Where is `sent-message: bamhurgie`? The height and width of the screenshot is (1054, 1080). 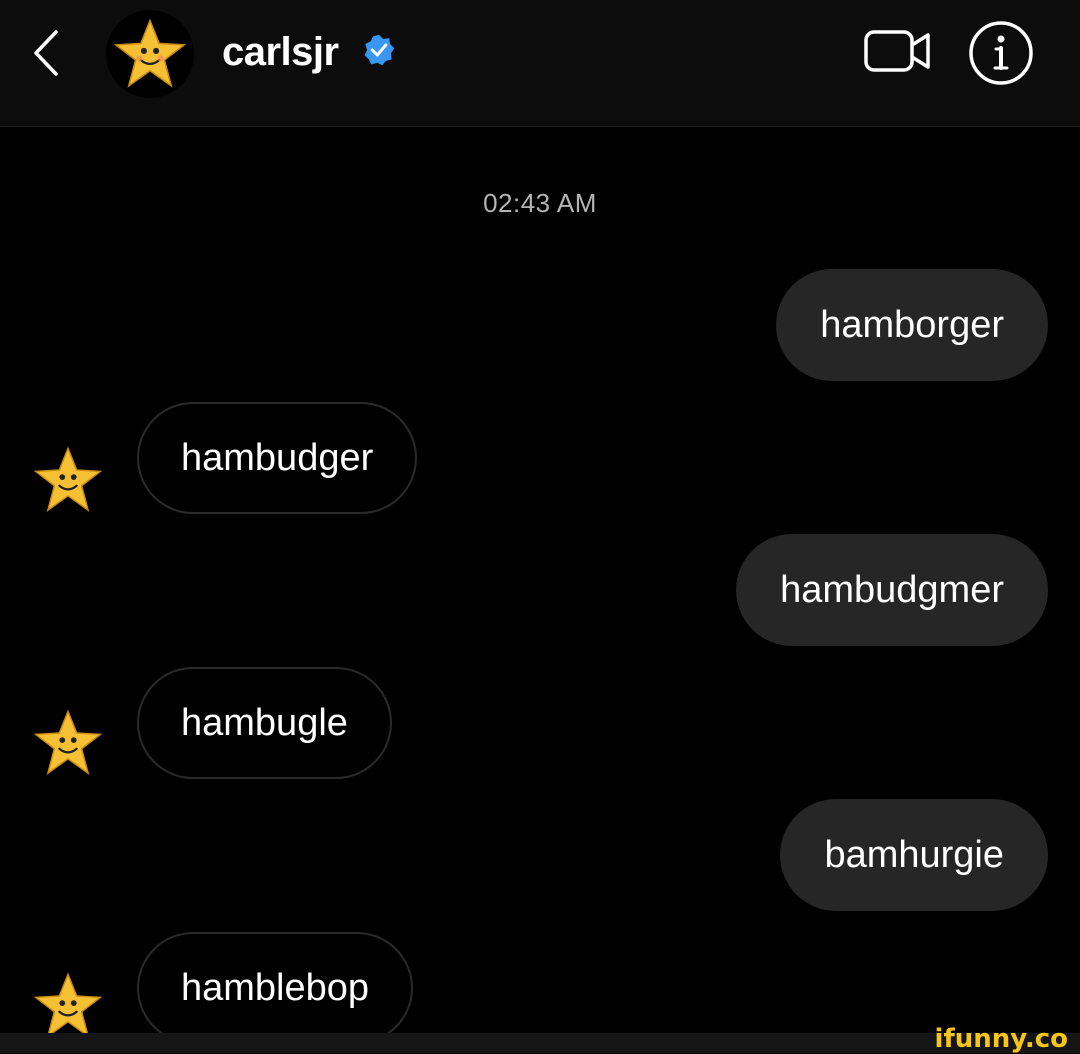
sent-message: bamhurgie is located at coordinates (914, 855).